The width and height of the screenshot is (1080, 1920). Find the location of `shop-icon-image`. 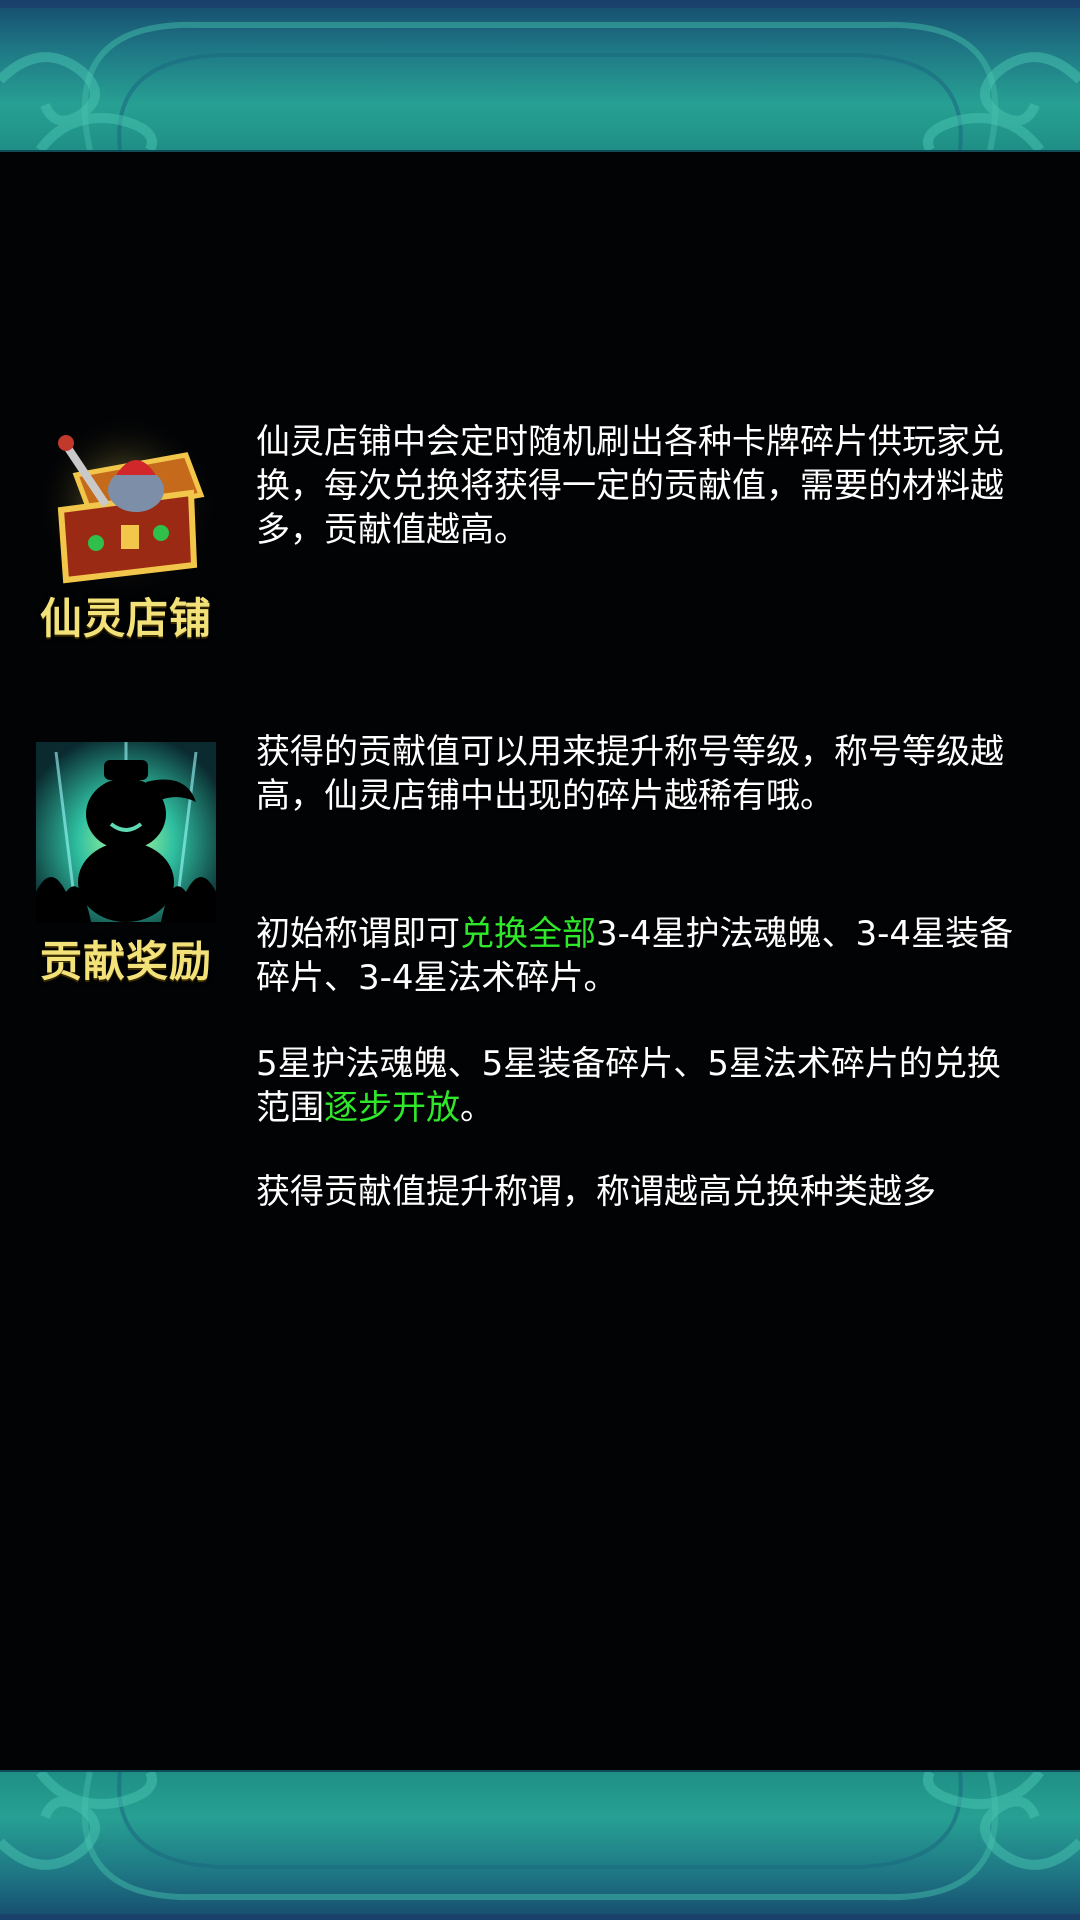

shop-icon-image is located at coordinates (126, 505).